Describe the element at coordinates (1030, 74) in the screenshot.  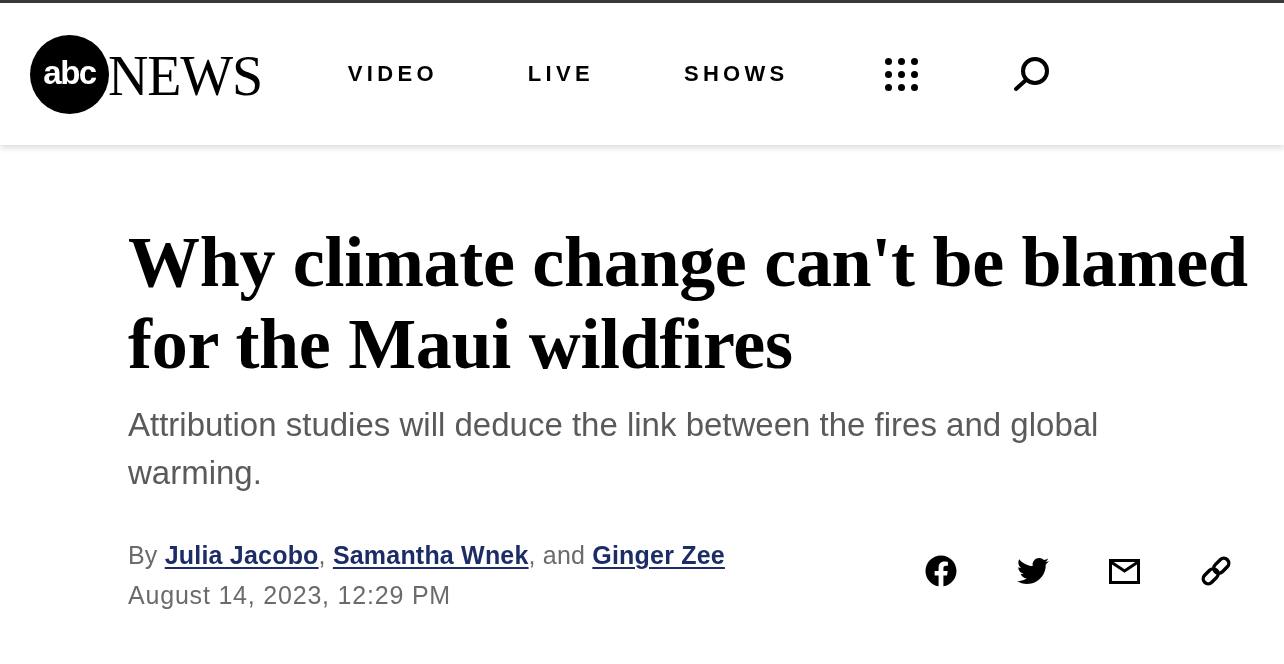
I see `search-icon` at that location.